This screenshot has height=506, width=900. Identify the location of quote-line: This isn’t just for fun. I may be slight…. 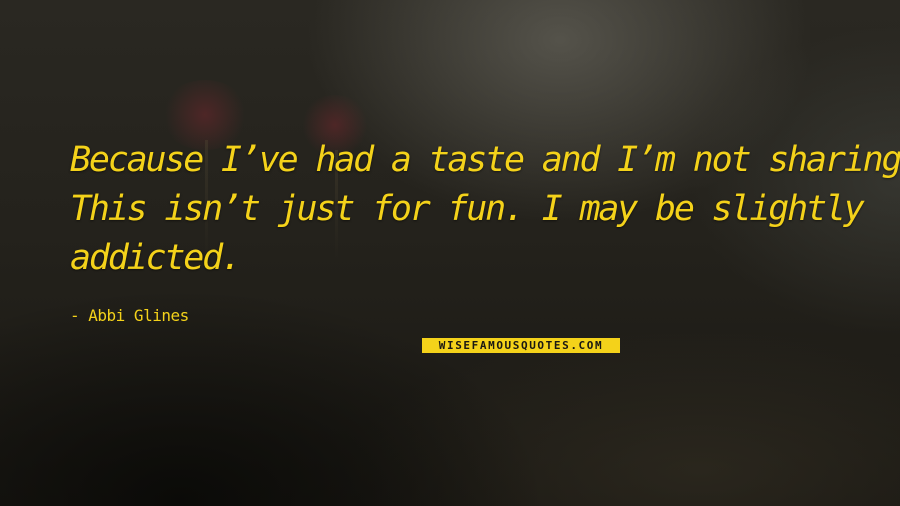
(467, 209).